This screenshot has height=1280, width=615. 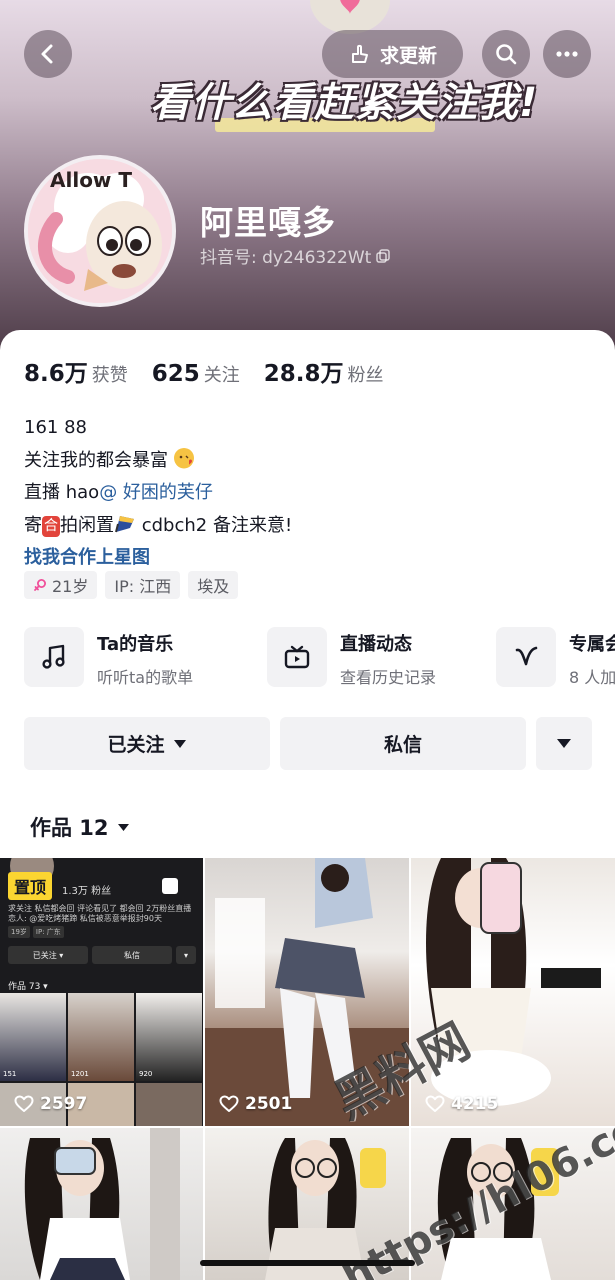 What do you see at coordinates (136, 745) in the screenshot?
I see `followed-label: 已关注` at bounding box center [136, 745].